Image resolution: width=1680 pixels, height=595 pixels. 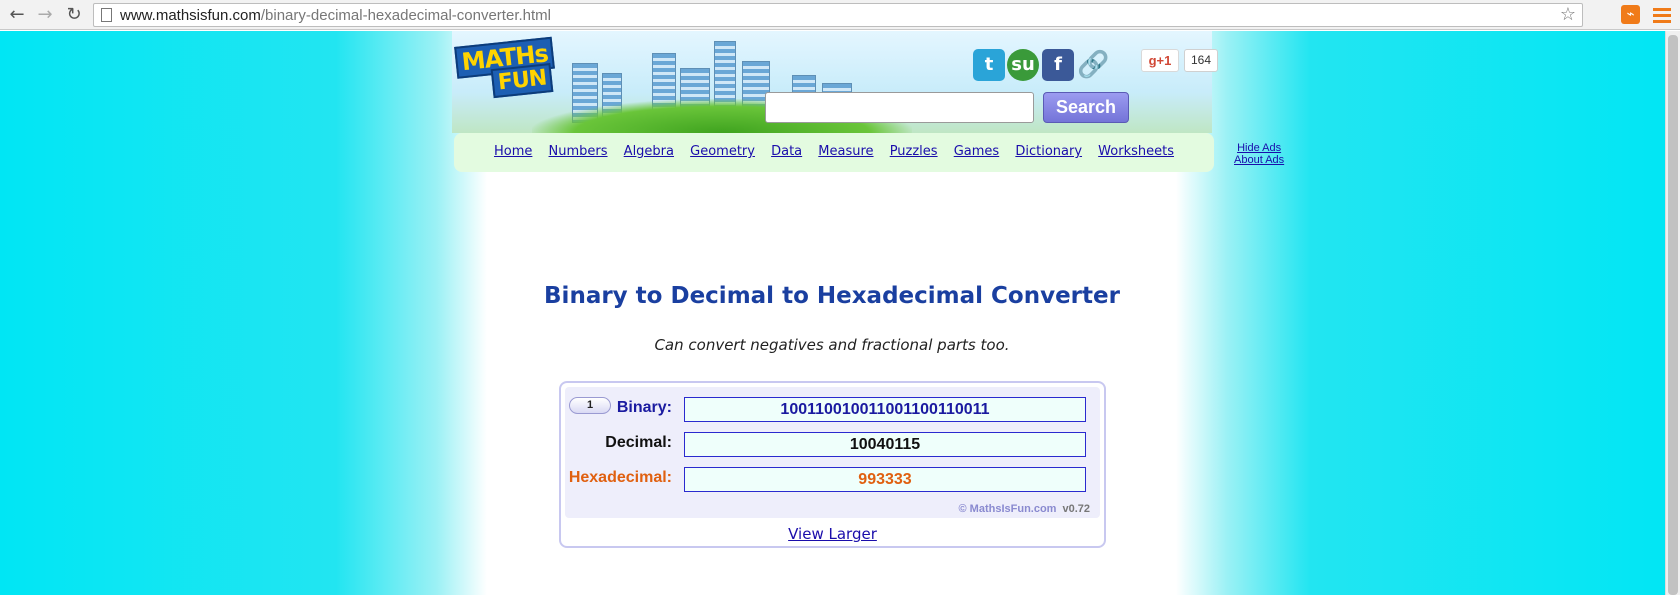 What do you see at coordinates (590, 405) in the screenshot?
I see `bits-toggle-button: 1` at bounding box center [590, 405].